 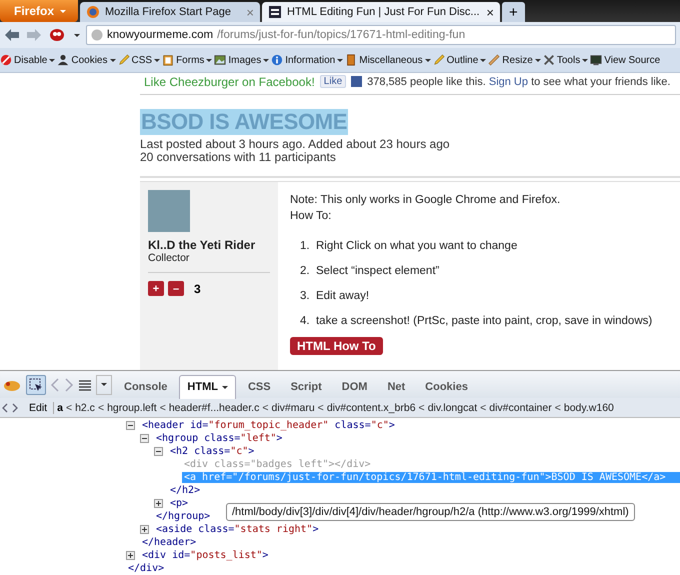 I want to click on code-line: <h2 class="c">, so click(x=212, y=451).